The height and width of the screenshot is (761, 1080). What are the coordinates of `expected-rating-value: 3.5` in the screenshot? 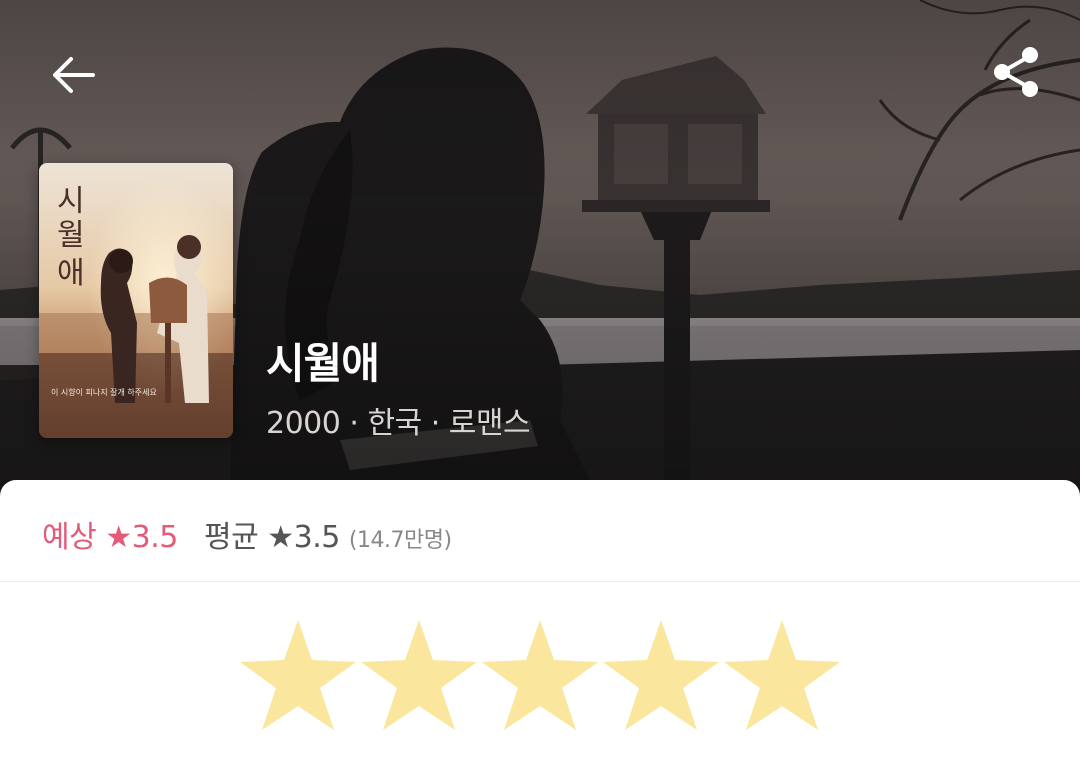 It's located at (155, 537).